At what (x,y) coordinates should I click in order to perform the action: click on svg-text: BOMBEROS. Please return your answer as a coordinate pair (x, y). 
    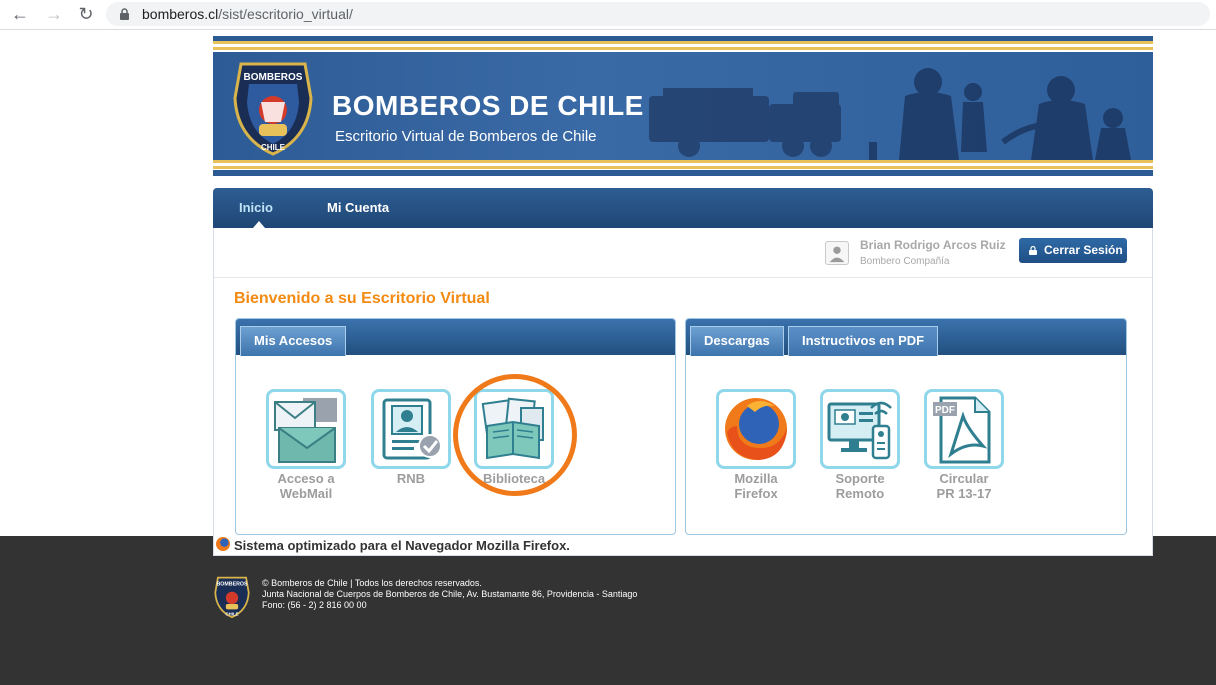
    Looking at the image, I should click on (273, 77).